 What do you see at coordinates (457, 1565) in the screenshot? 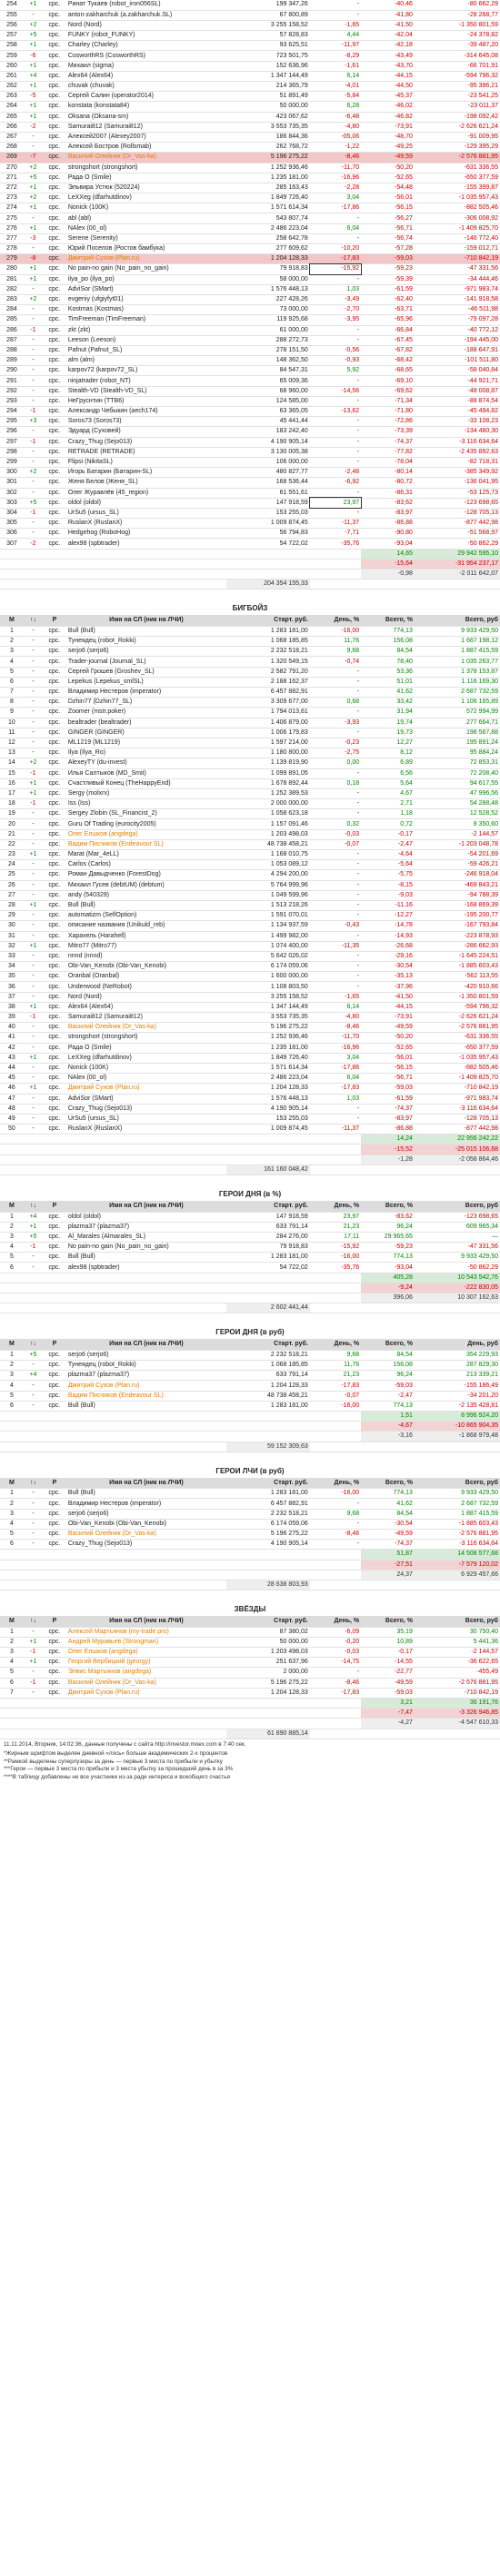
I see `summary-rub-cell: -7 579 120,02` at bounding box center [457, 1565].